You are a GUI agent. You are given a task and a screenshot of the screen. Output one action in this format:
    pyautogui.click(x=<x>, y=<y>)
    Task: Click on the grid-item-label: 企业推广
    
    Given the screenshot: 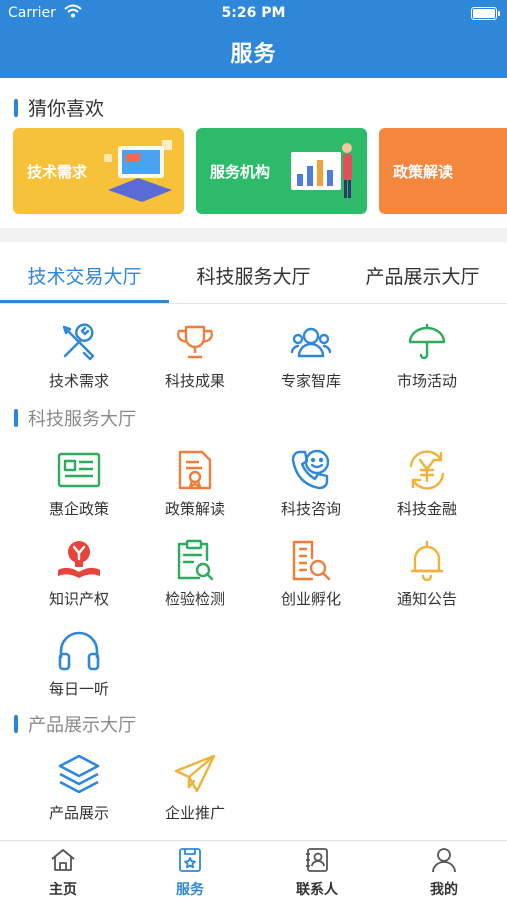 What is the action you would take?
    pyautogui.click(x=194, y=813)
    